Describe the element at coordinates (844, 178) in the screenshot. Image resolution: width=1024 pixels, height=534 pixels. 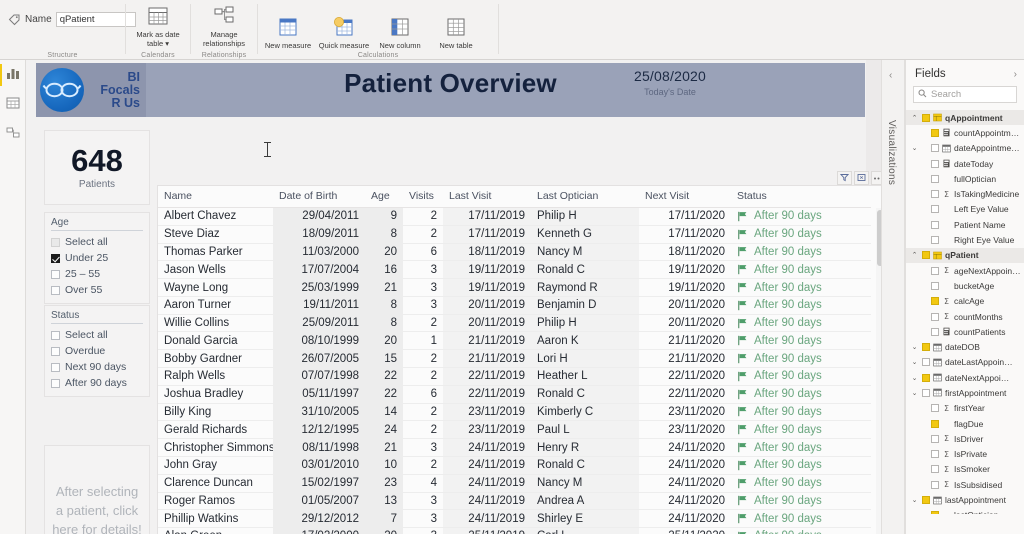
I see `filter-button` at that location.